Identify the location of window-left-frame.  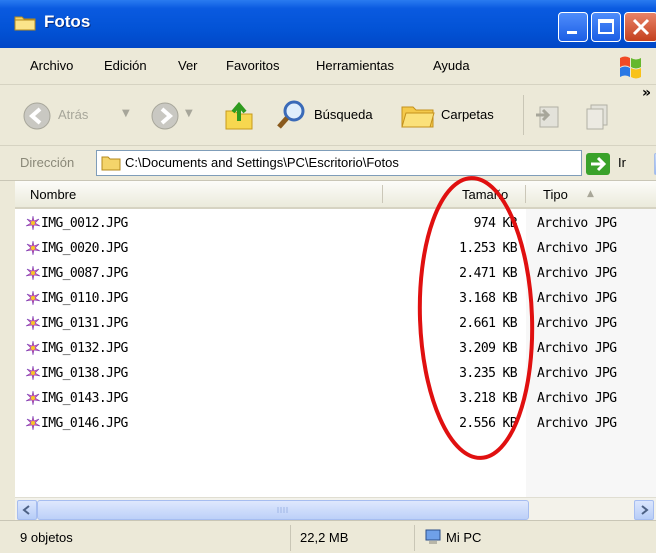
(7, 350).